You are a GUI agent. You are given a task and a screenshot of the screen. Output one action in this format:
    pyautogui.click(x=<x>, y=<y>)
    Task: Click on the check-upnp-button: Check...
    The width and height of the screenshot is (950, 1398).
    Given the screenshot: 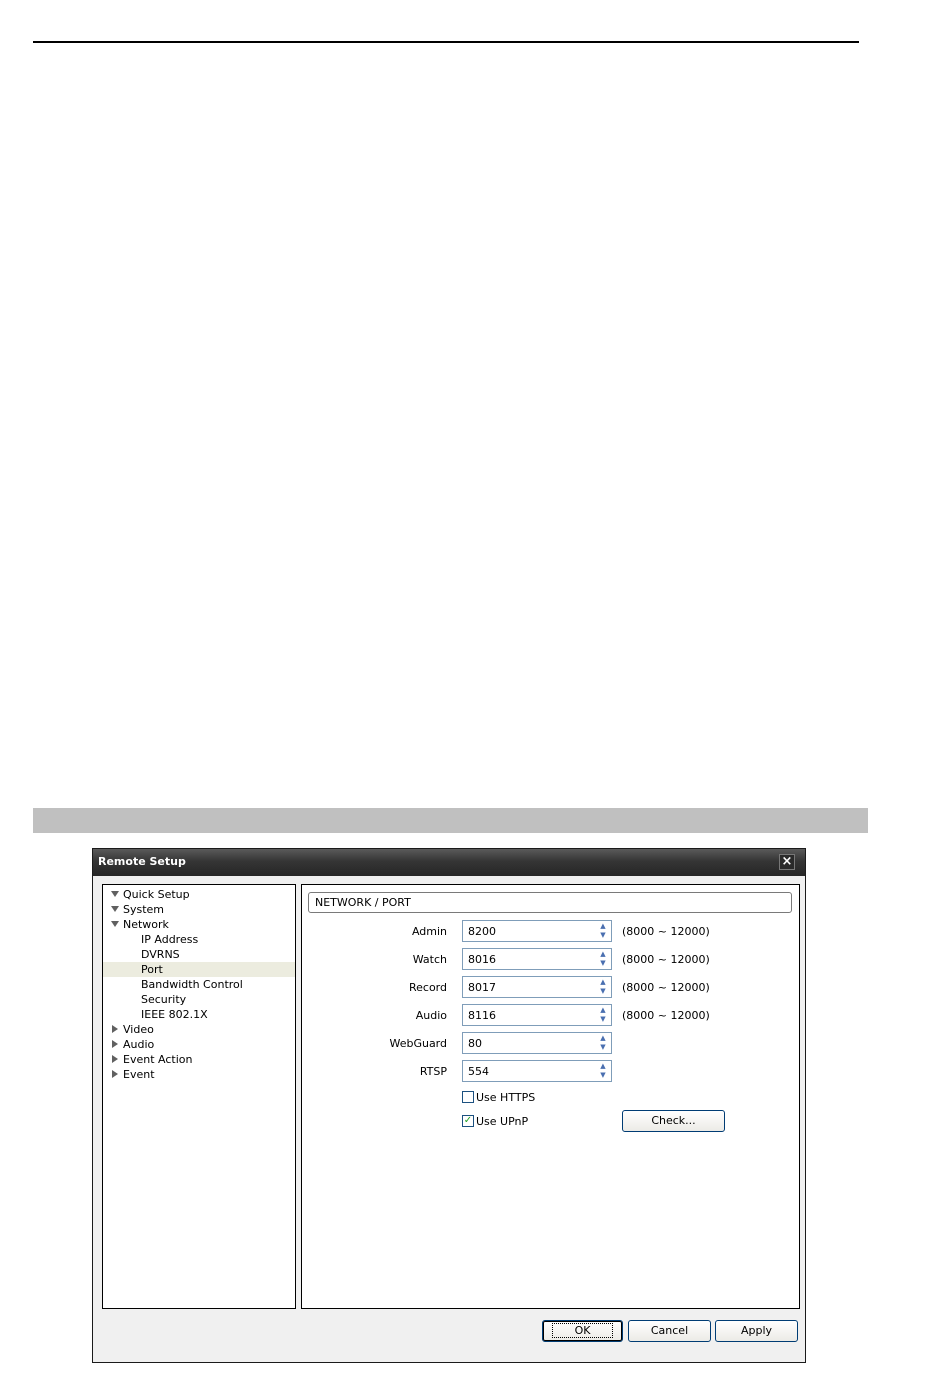 What is the action you would take?
    pyautogui.click(x=673, y=1121)
    